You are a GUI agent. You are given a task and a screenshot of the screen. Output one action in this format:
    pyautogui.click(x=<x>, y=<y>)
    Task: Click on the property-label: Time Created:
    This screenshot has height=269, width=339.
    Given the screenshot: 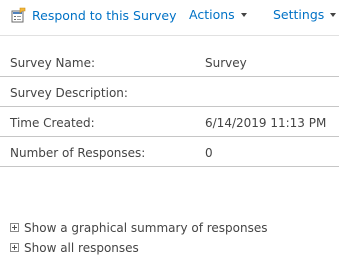 What is the action you would take?
    pyautogui.click(x=52, y=123)
    